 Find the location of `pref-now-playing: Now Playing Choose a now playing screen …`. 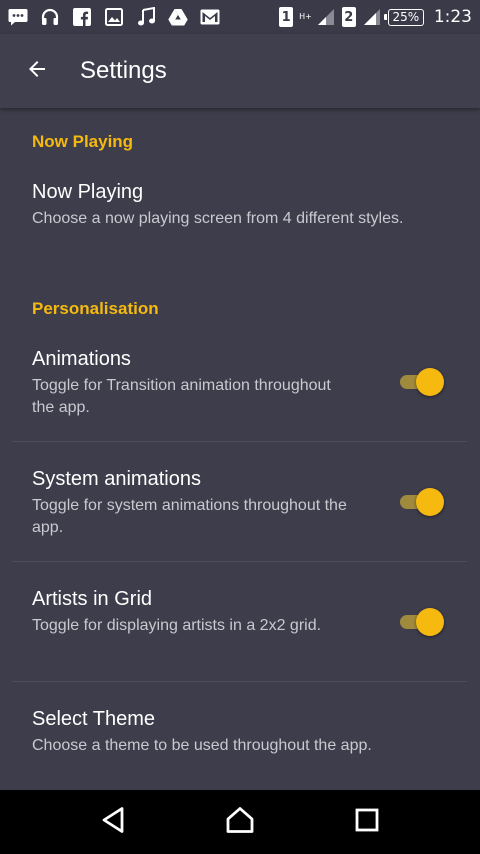

pref-now-playing: Now Playing Choose a now playing screen … is located at coordinates (240, 205).